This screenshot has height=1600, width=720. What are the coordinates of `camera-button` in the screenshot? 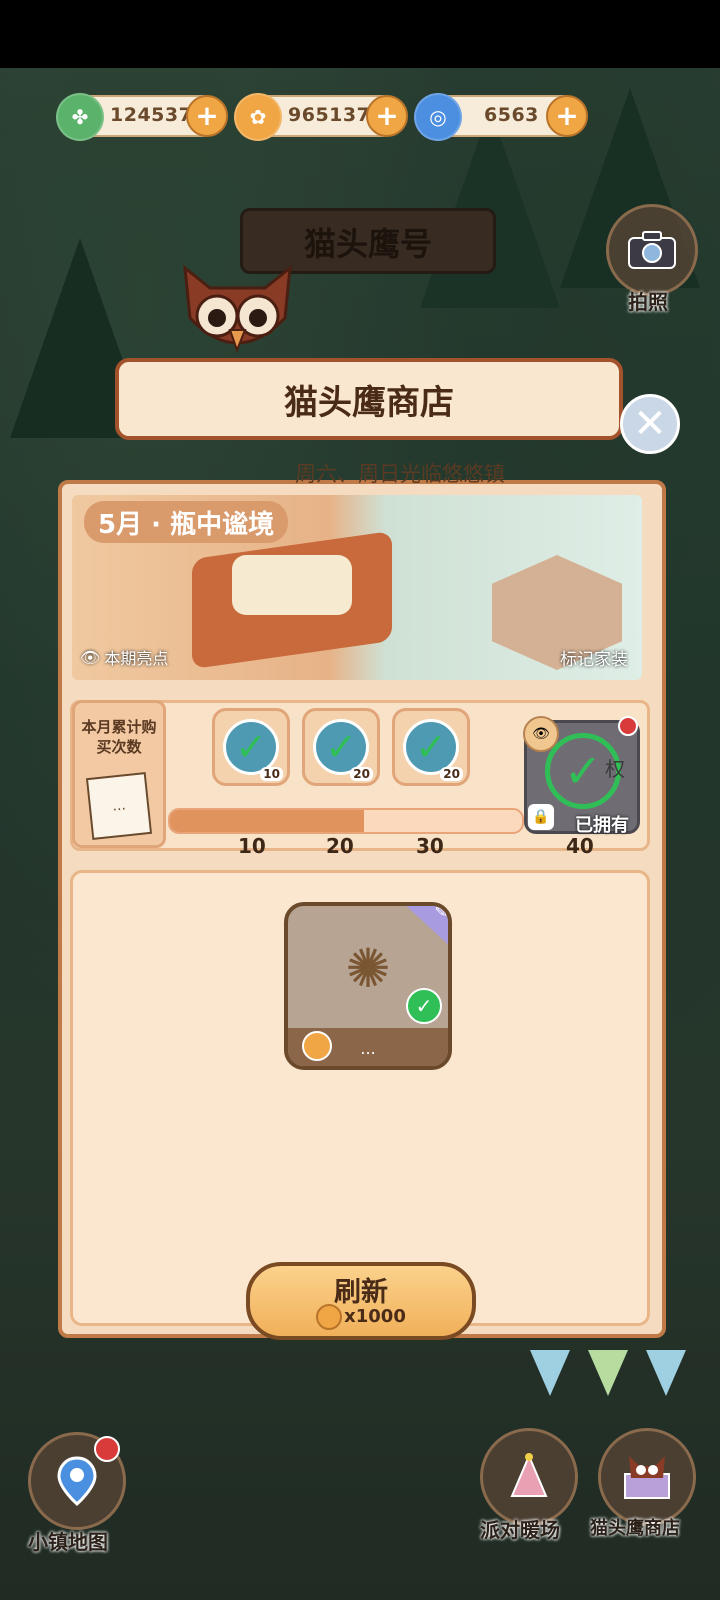 It's located at (652, 250).